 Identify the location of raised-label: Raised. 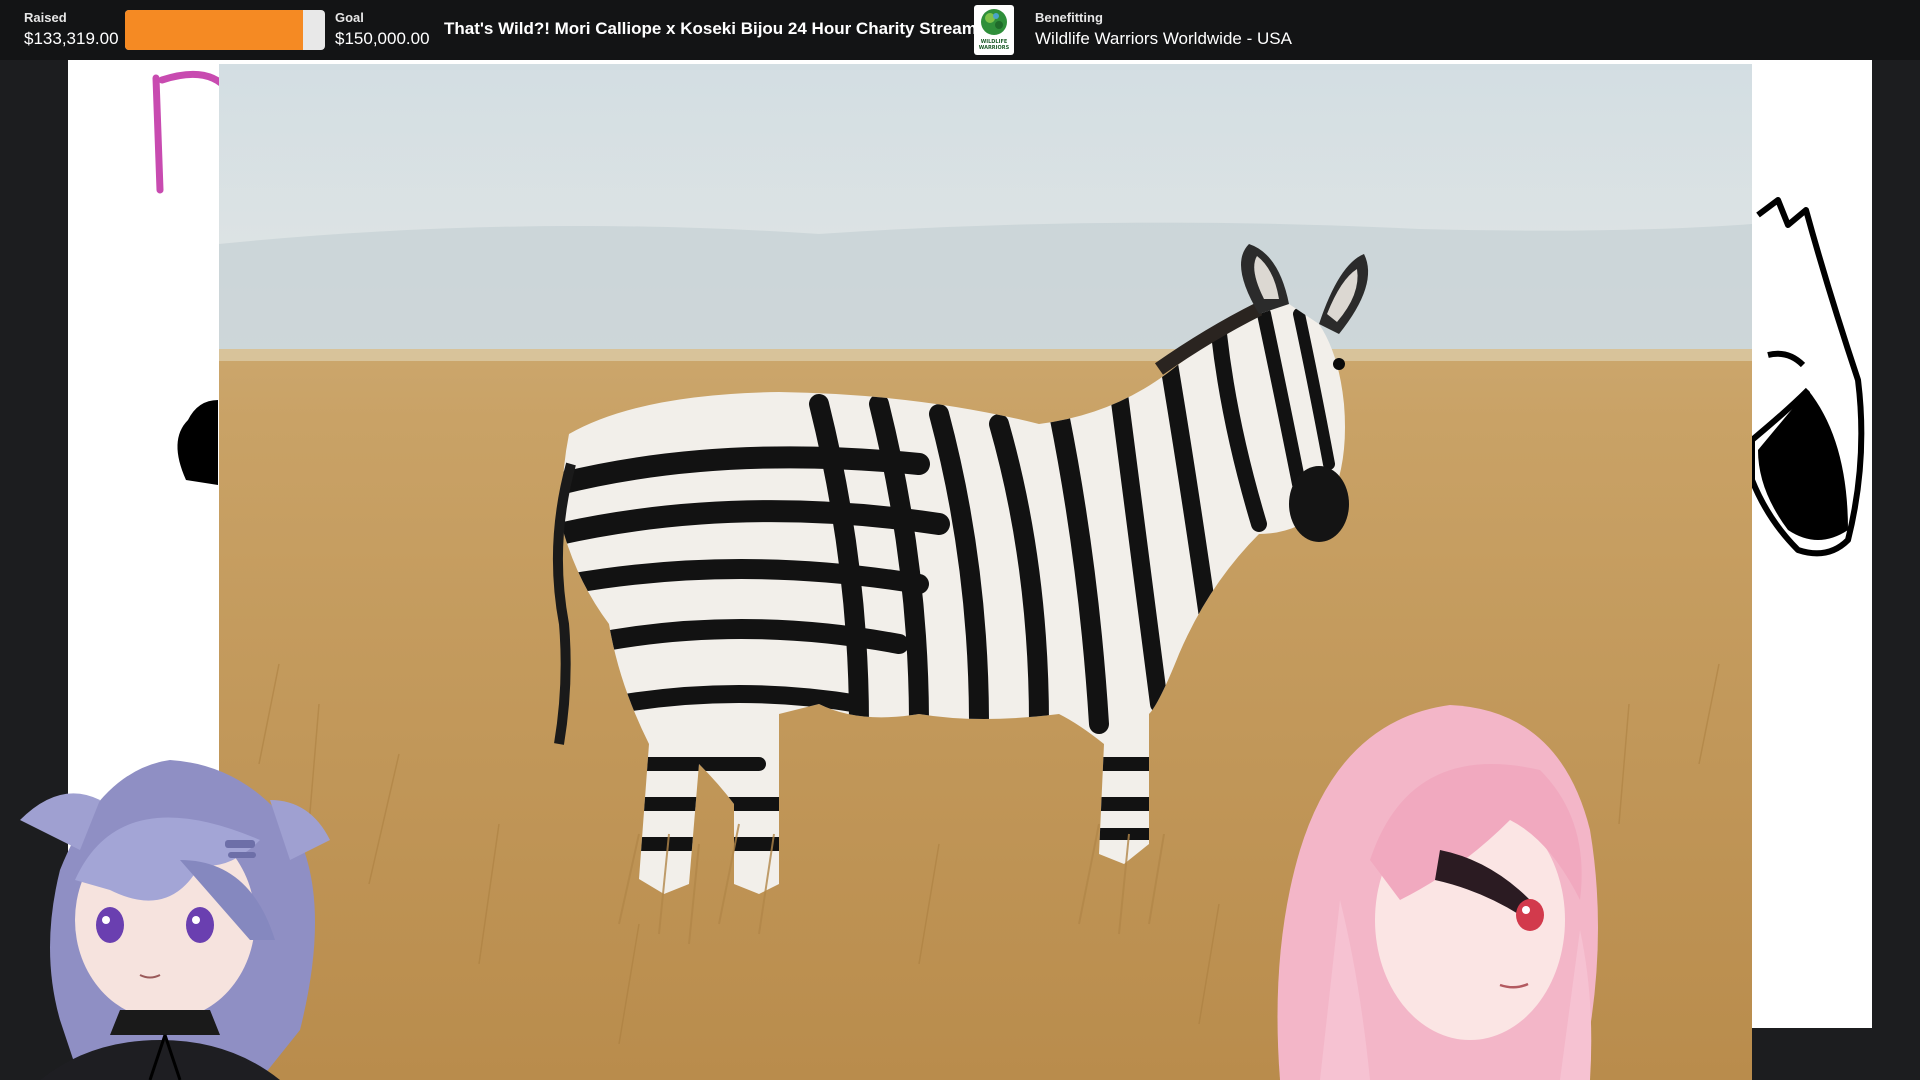
(45, 17).